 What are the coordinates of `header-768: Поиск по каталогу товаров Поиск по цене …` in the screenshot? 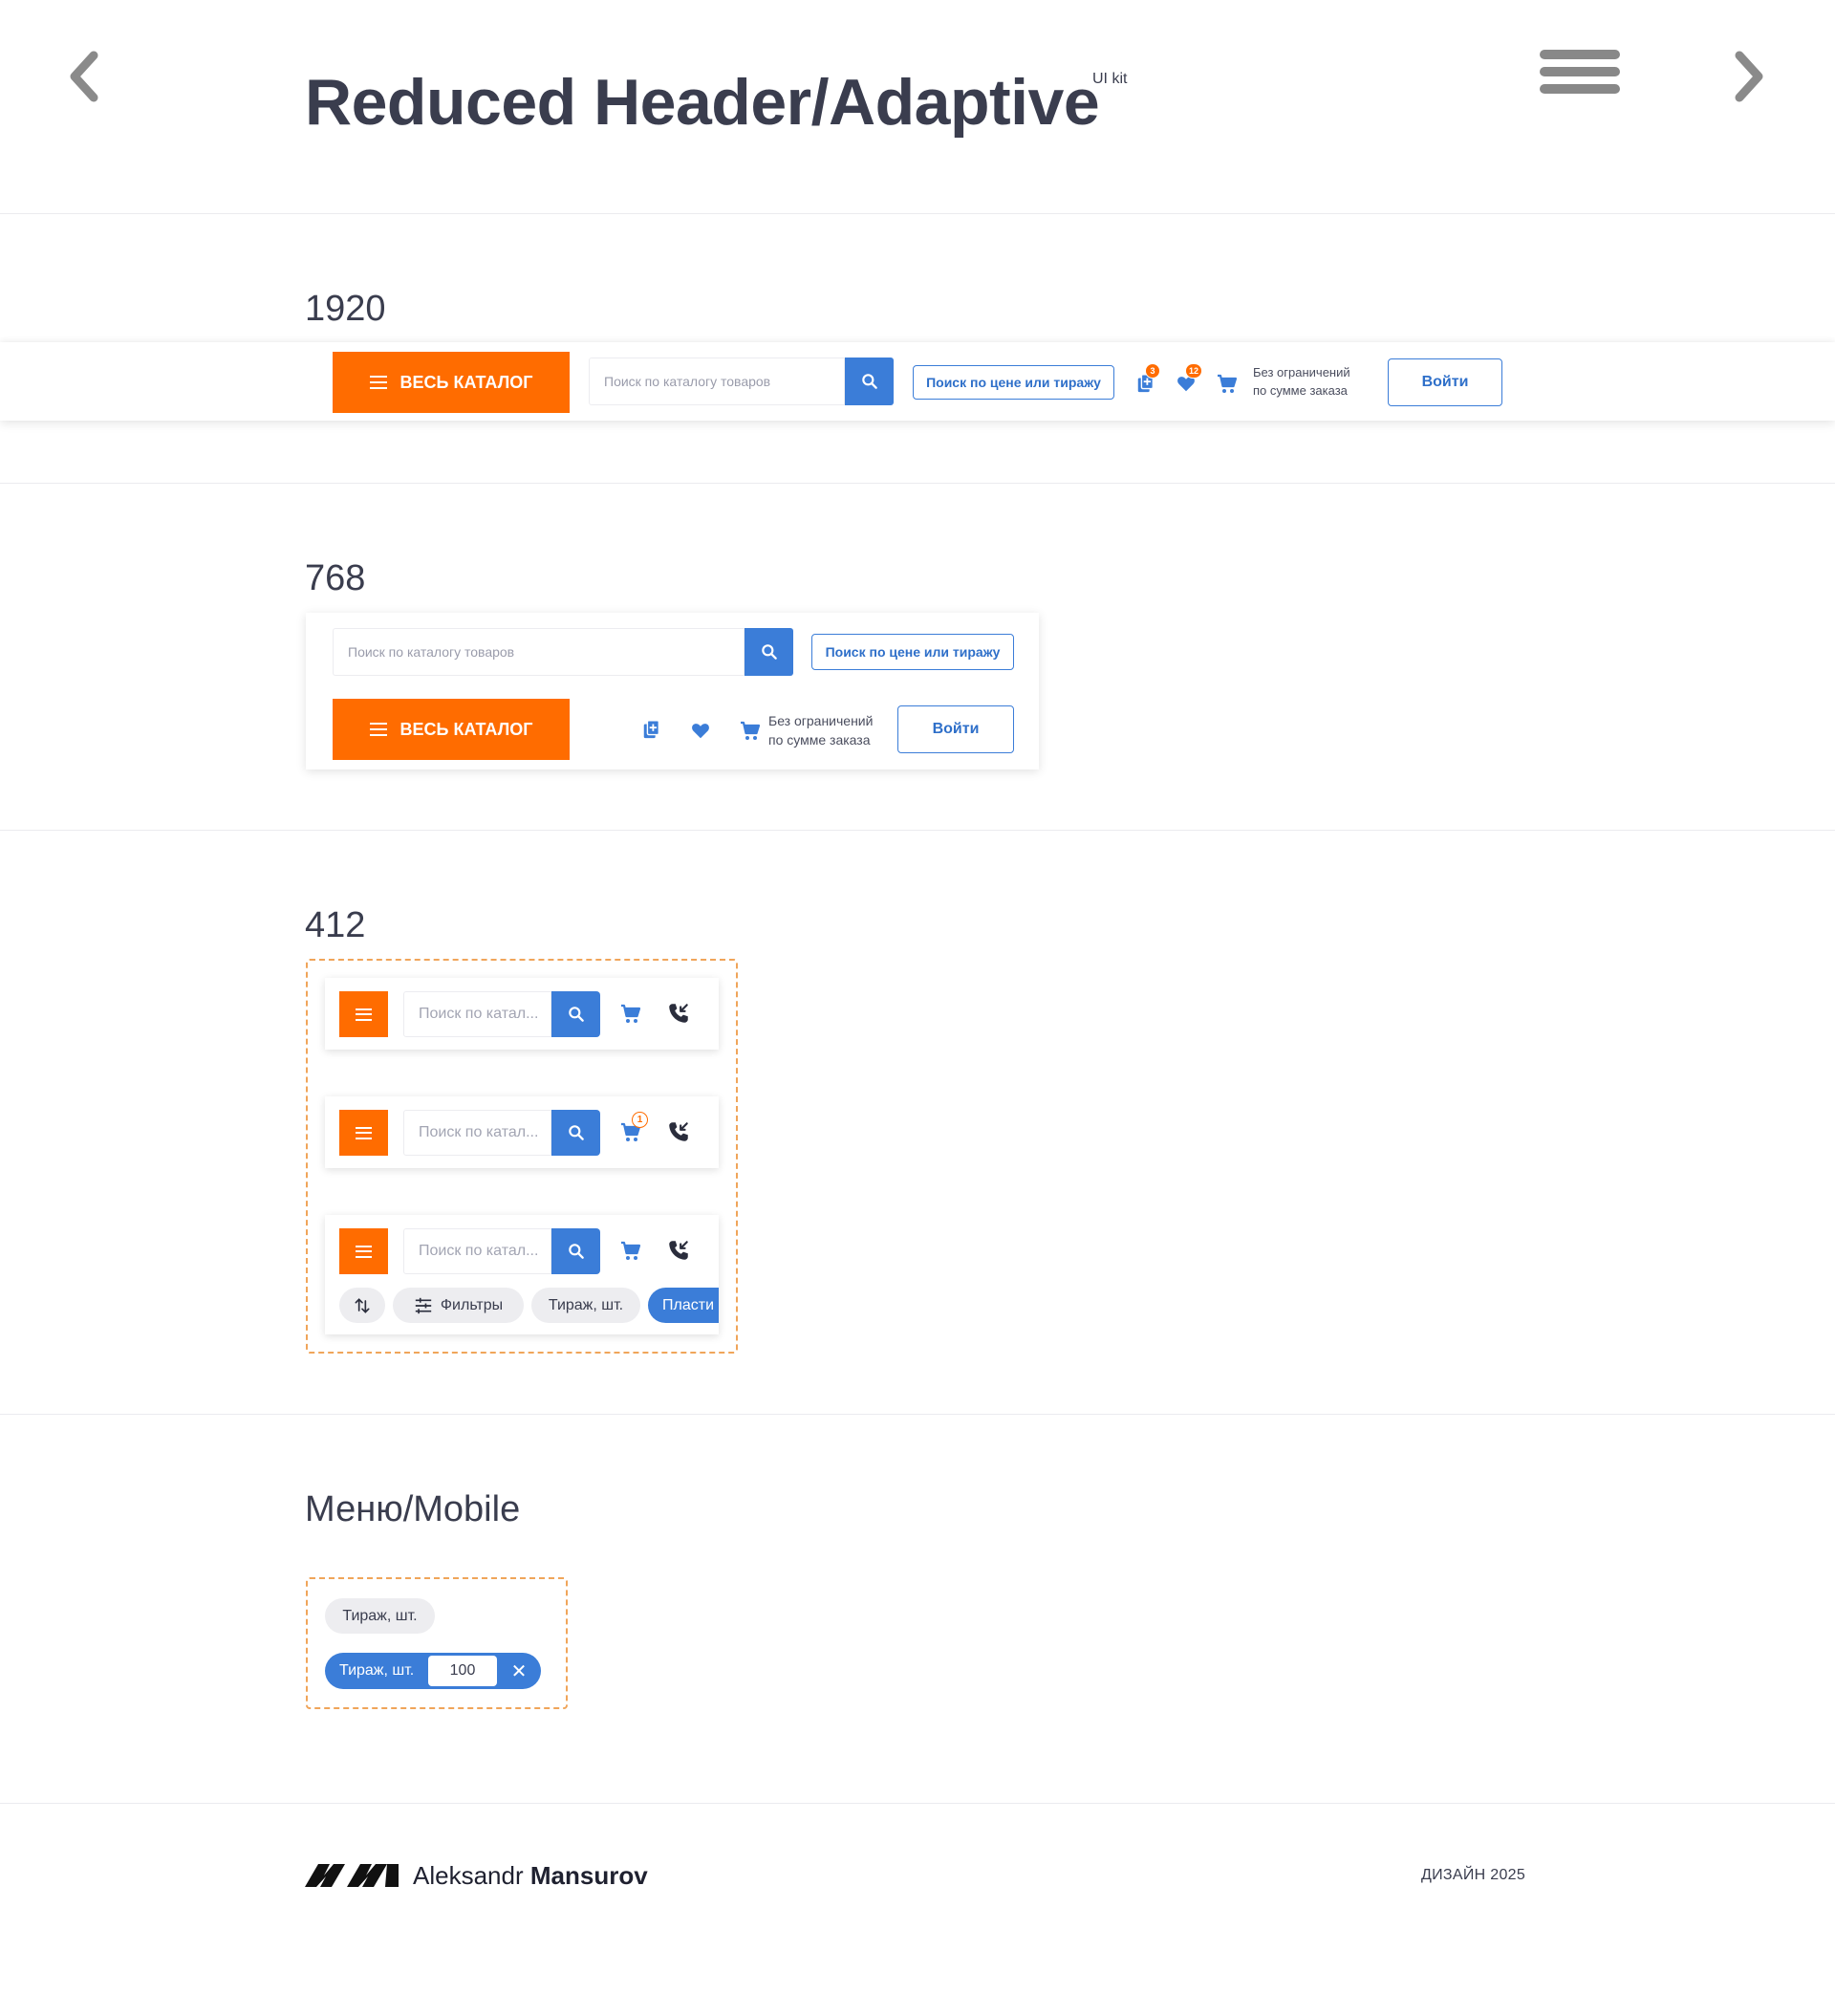 It's located at (672, 691).